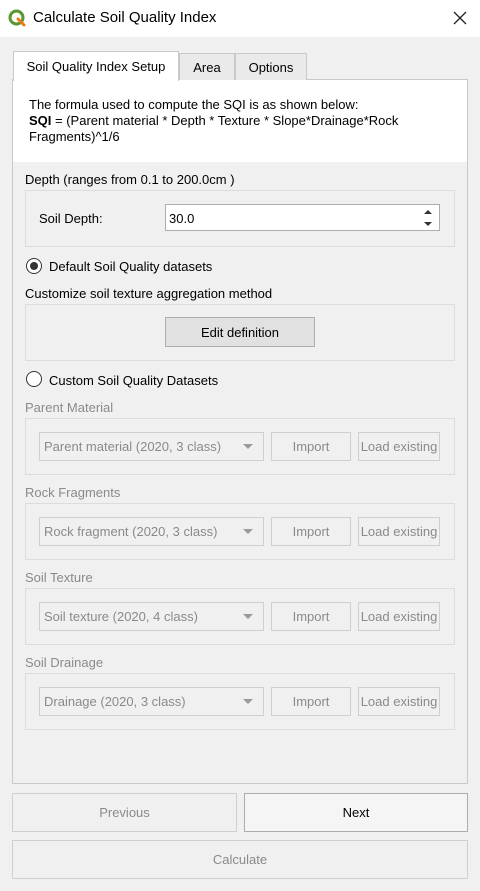 The width and height of the screenshot is (480, 891). I want to click on formula-name: SQI, so click(40, 120).